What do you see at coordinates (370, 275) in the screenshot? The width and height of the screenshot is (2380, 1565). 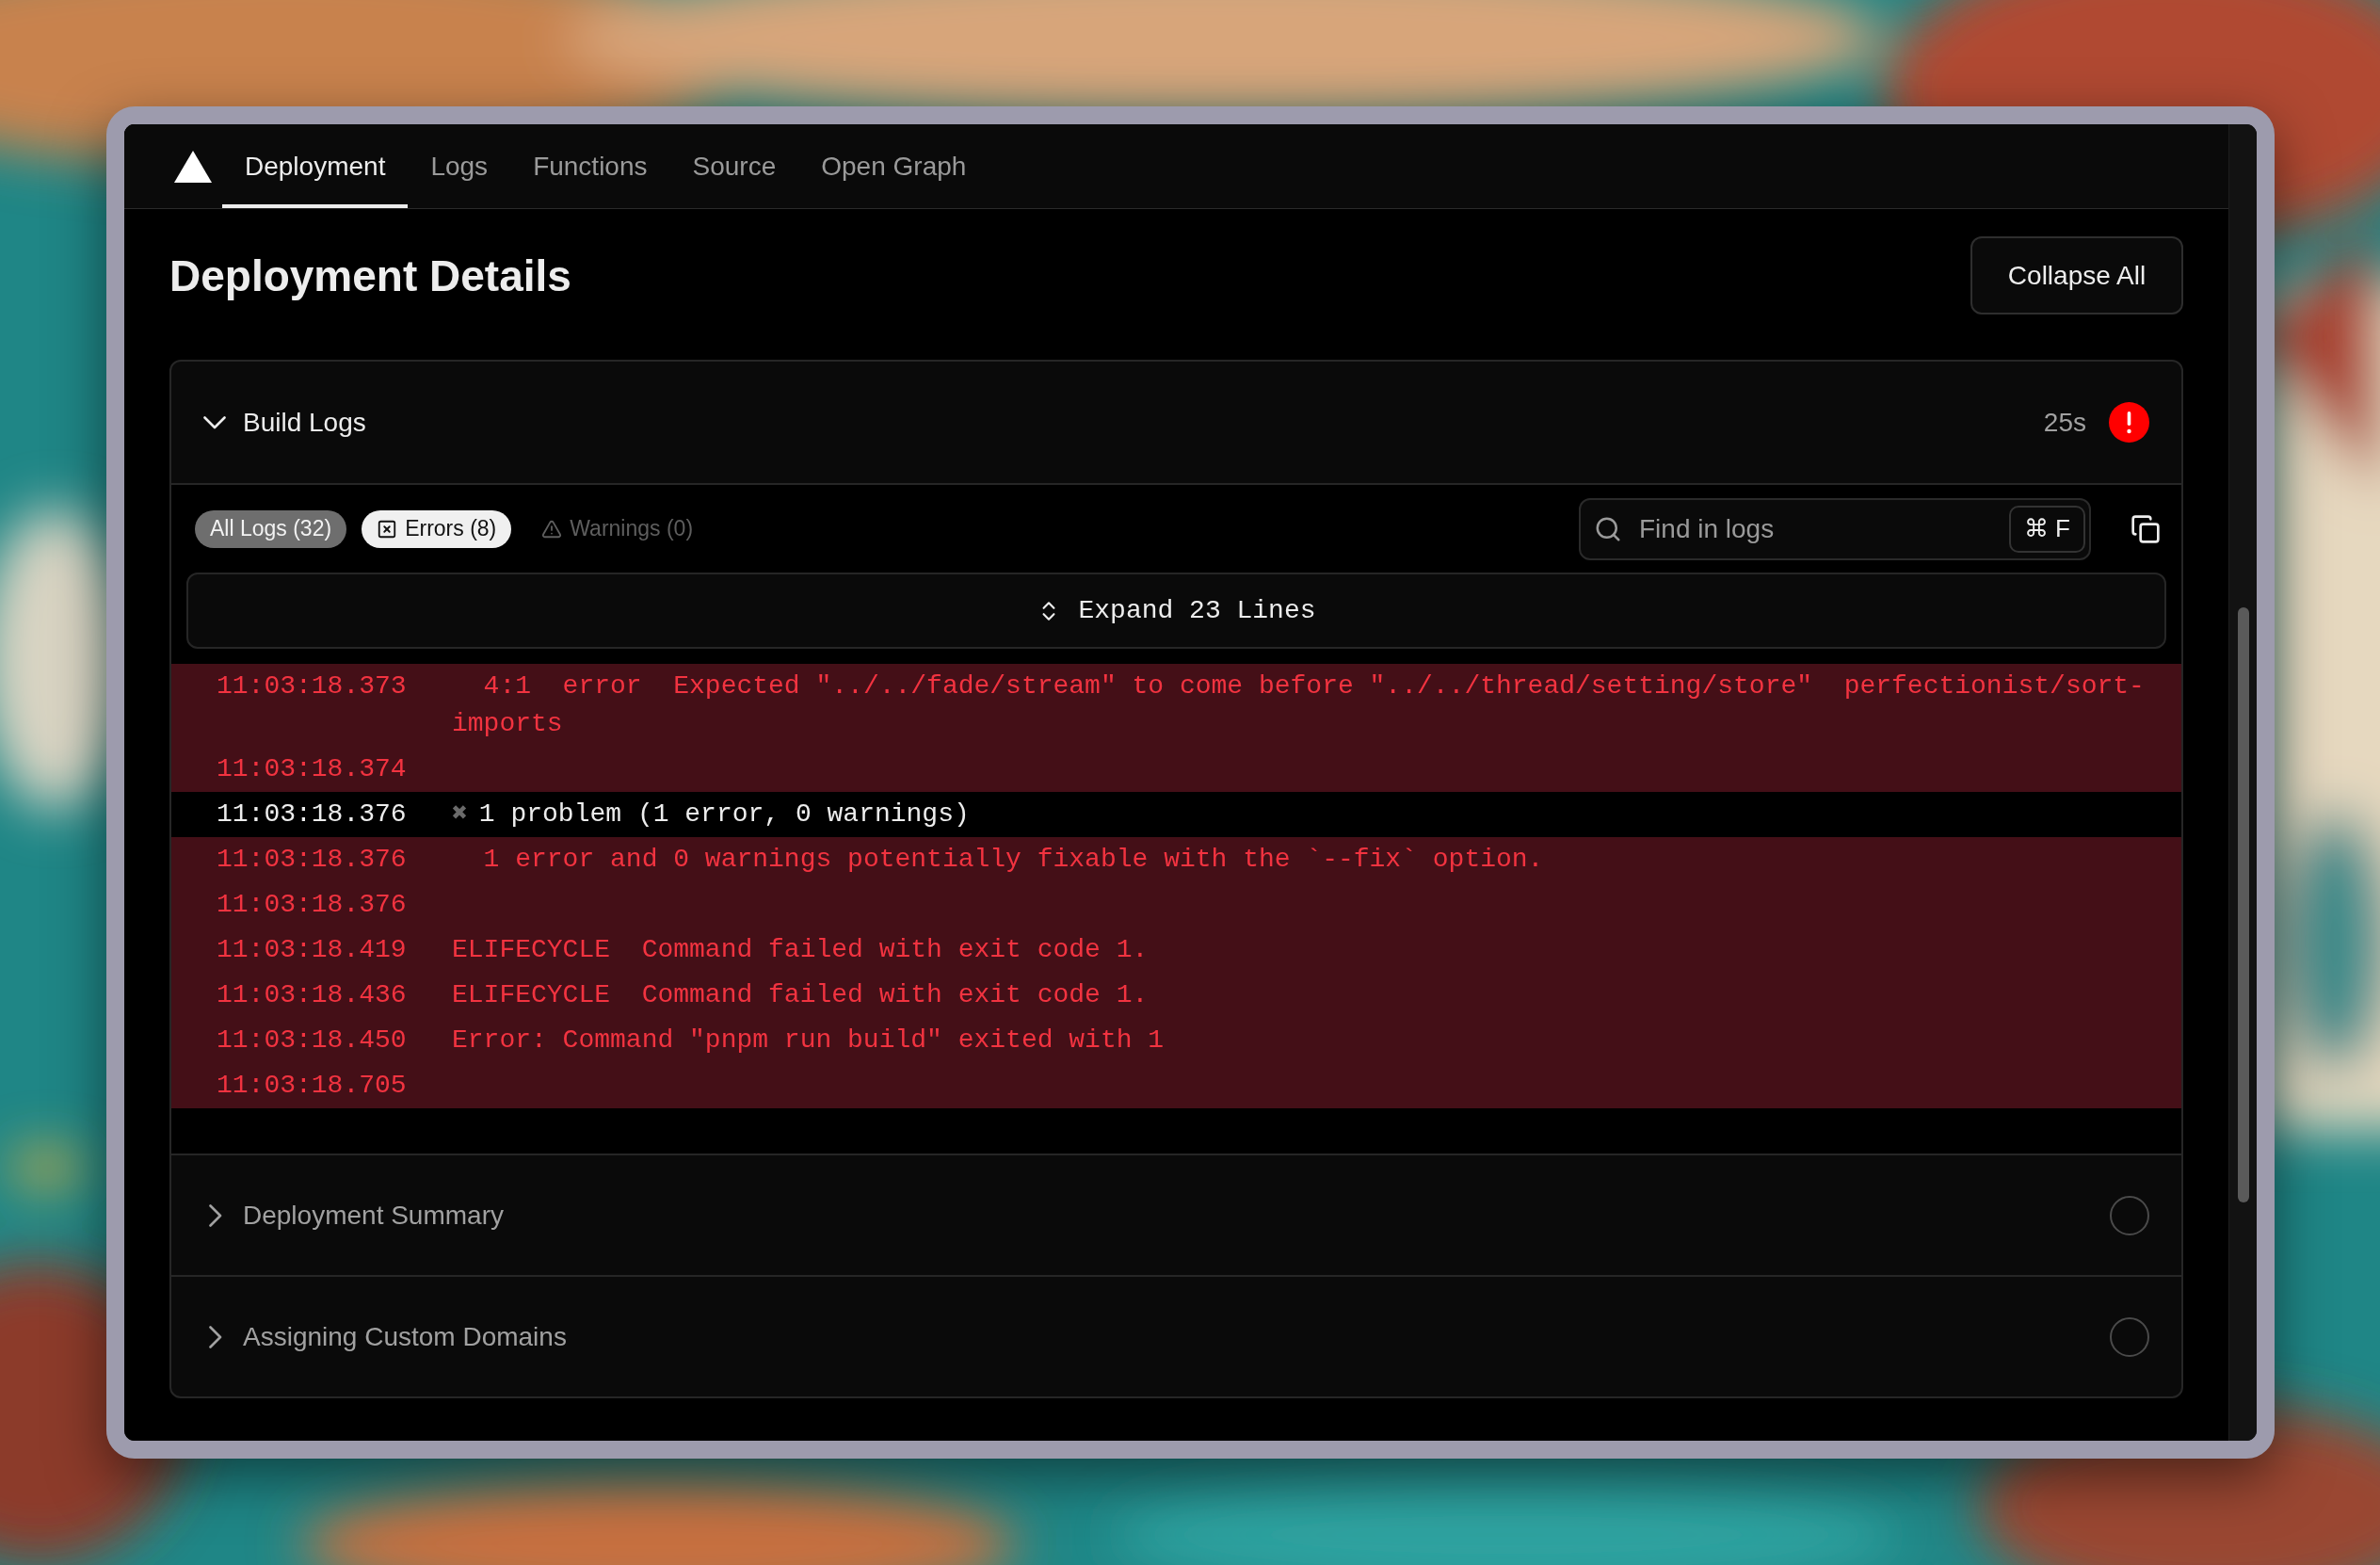 I see `page-title: Deployment Details` at bounding box center [370, 275].